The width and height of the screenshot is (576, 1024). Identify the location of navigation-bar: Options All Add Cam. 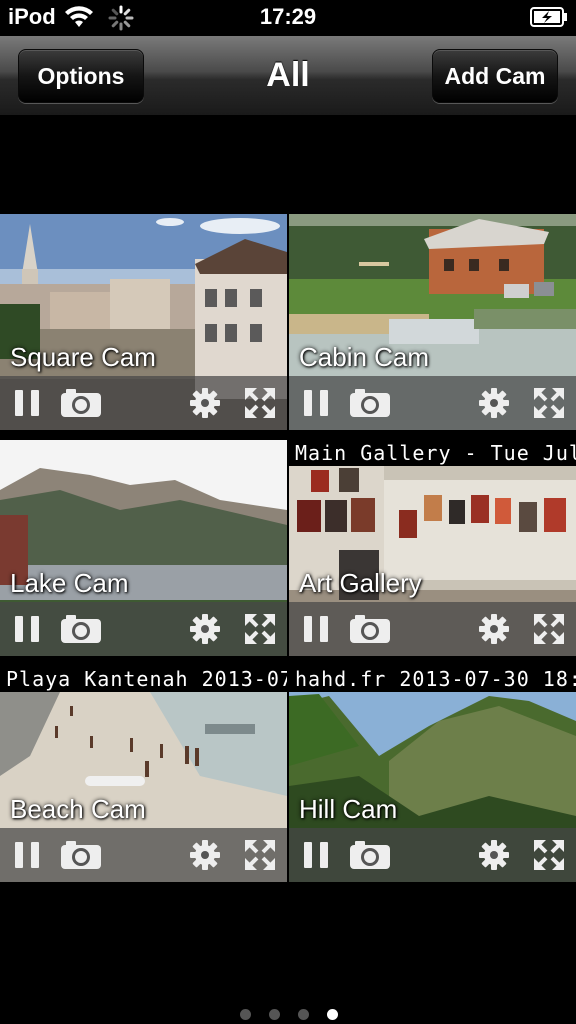
(288, 76).